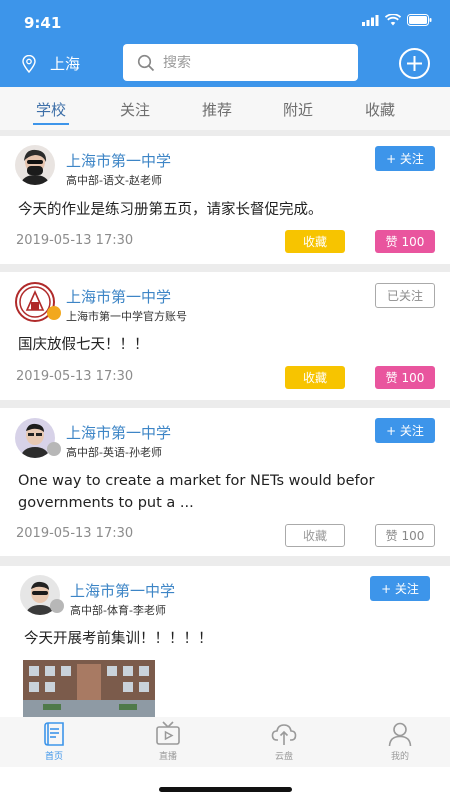 The height and width of the screenshot is (800, 450). What do you see at coordinates (298, 109) in the screenshot?
I see `tab-nearby: 附近` at bounding box center [298, 109].